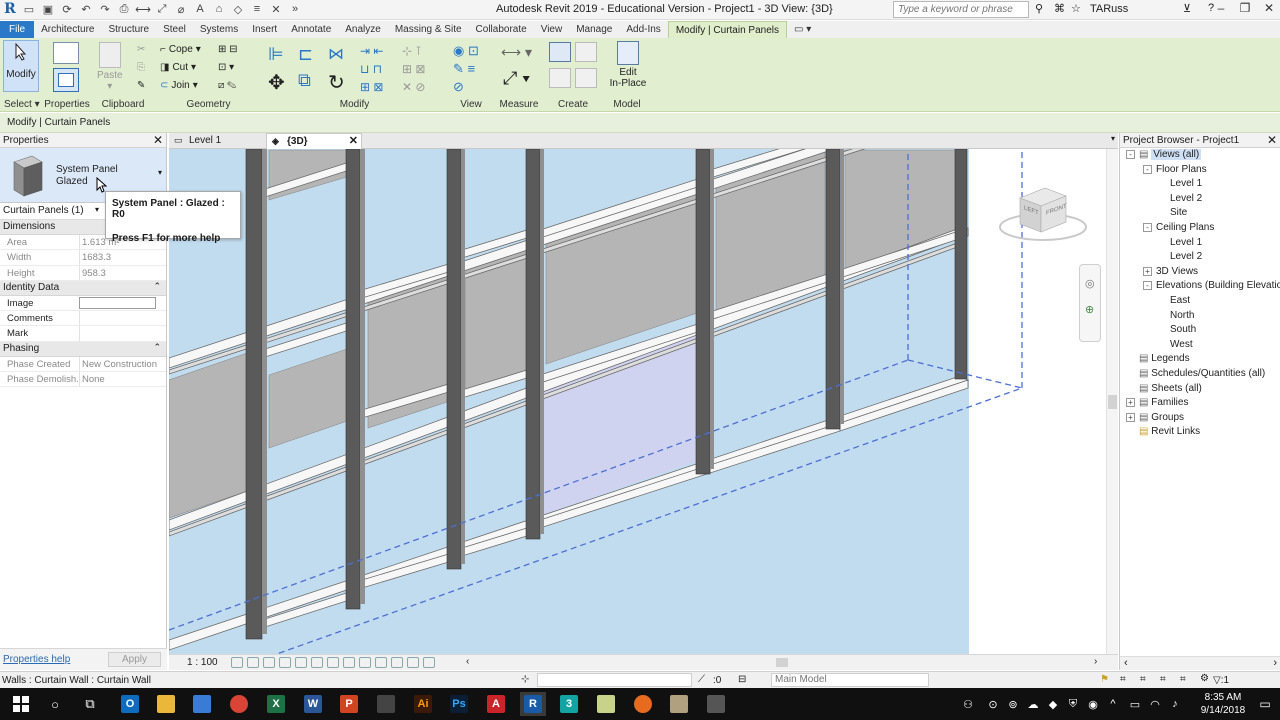  What do you see at coordinates (105, 9) in the screenshot?
I see `redo-icon: ↷` at bounding box center [105, 9].